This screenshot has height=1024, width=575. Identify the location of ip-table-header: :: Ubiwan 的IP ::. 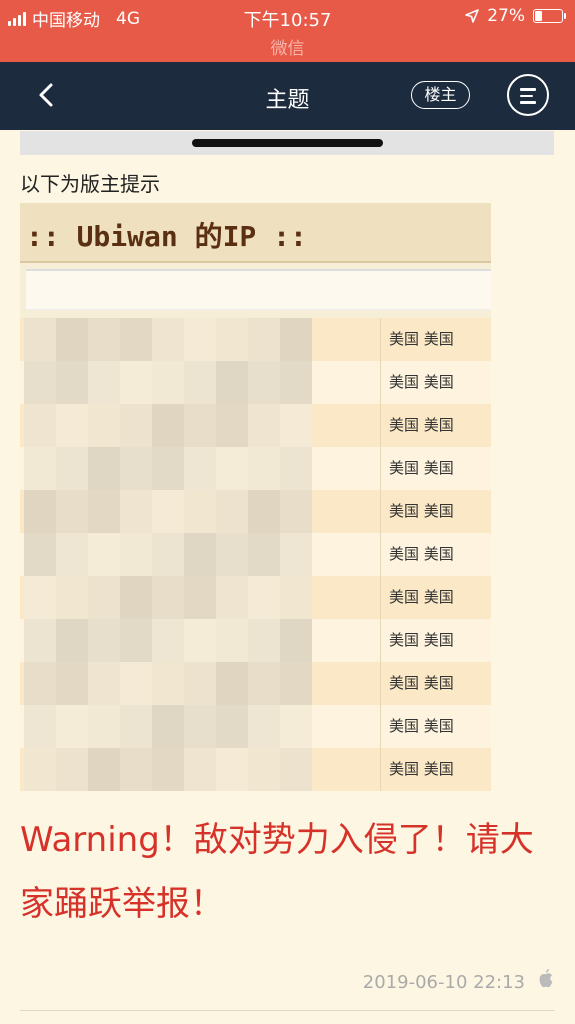
(255, 233).